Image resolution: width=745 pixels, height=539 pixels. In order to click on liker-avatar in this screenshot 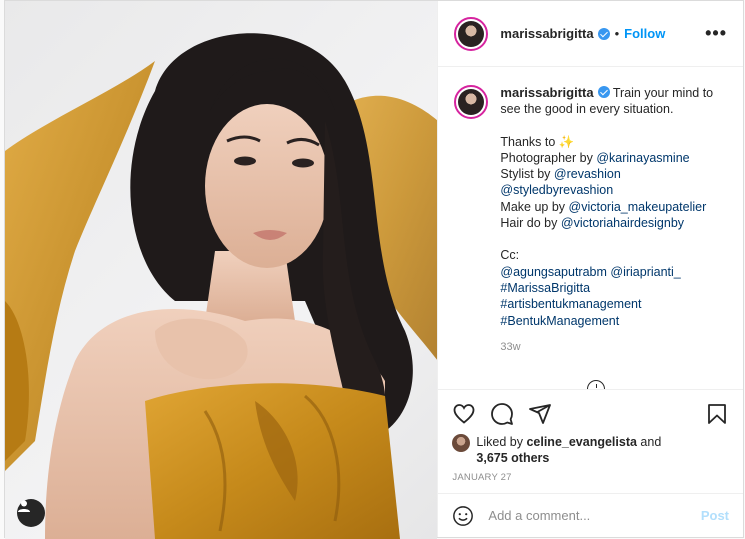, I will do `click(461, 443)`.